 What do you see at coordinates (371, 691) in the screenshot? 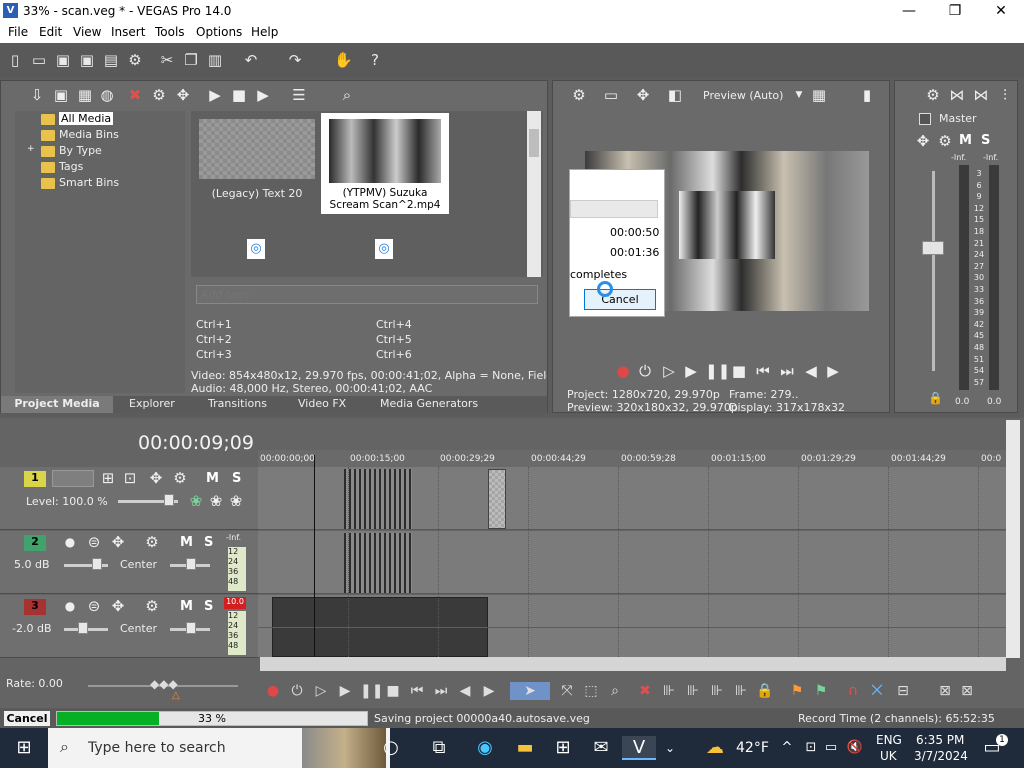
I see `pause-icon: ❚❚` at bounding box center [371, 691].